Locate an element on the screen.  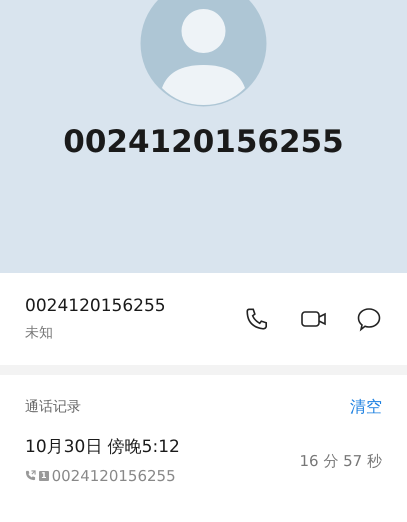
phone-number: 0024120156255 is located at coordinates (96, 306).